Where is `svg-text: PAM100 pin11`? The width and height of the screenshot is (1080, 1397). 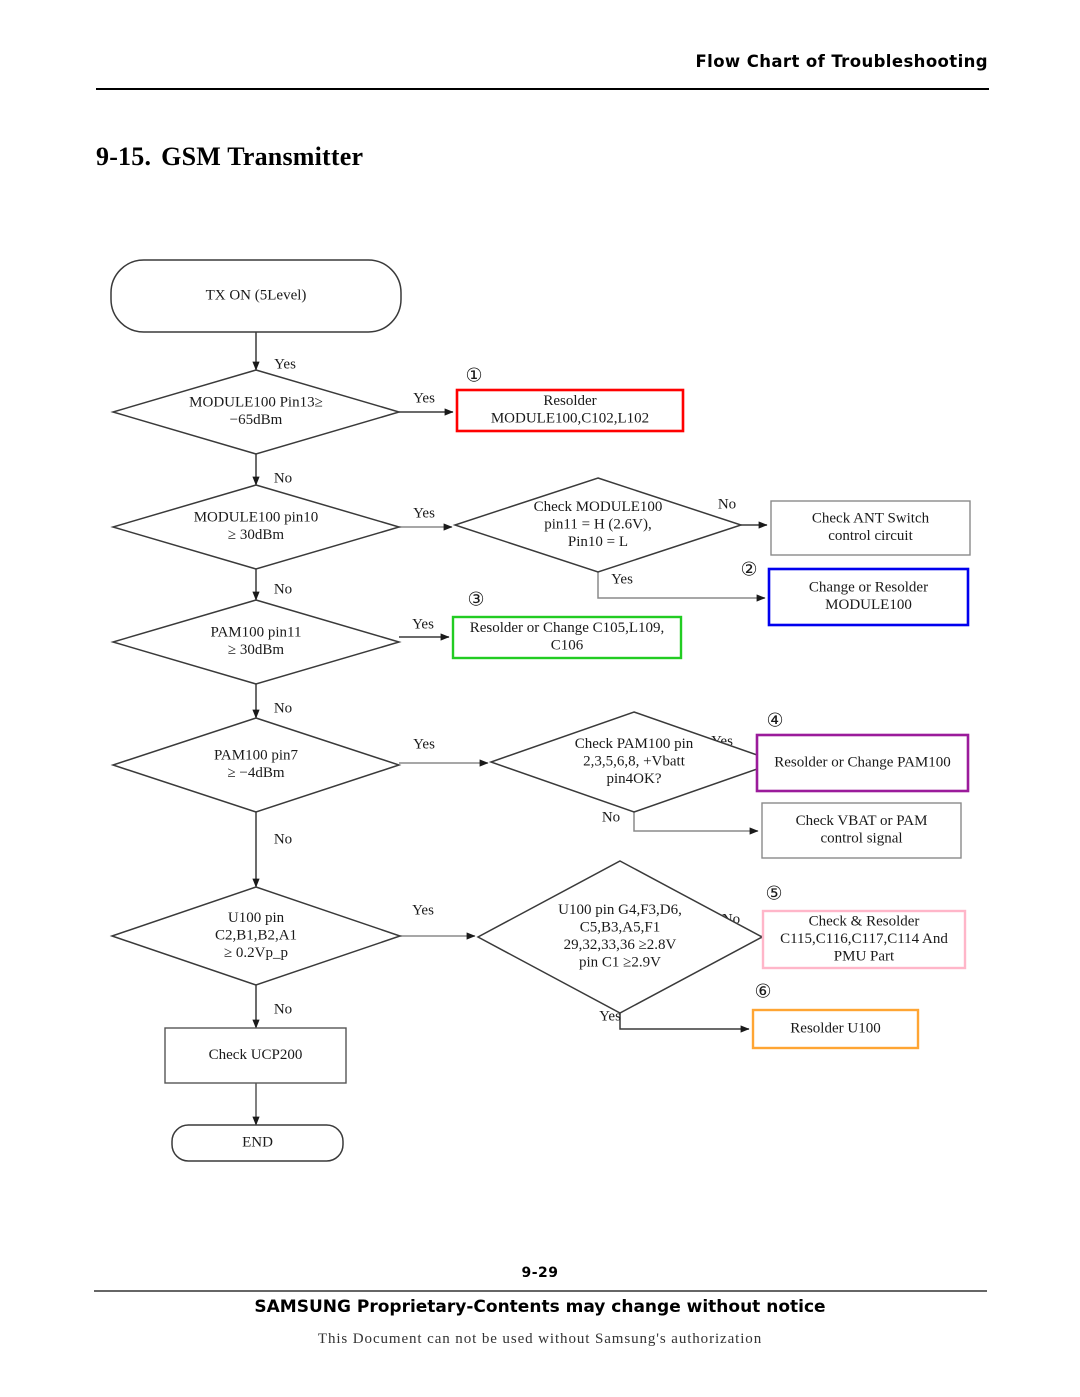
svg-text: PAM100 pin11 is located at coordinates (256, 633).